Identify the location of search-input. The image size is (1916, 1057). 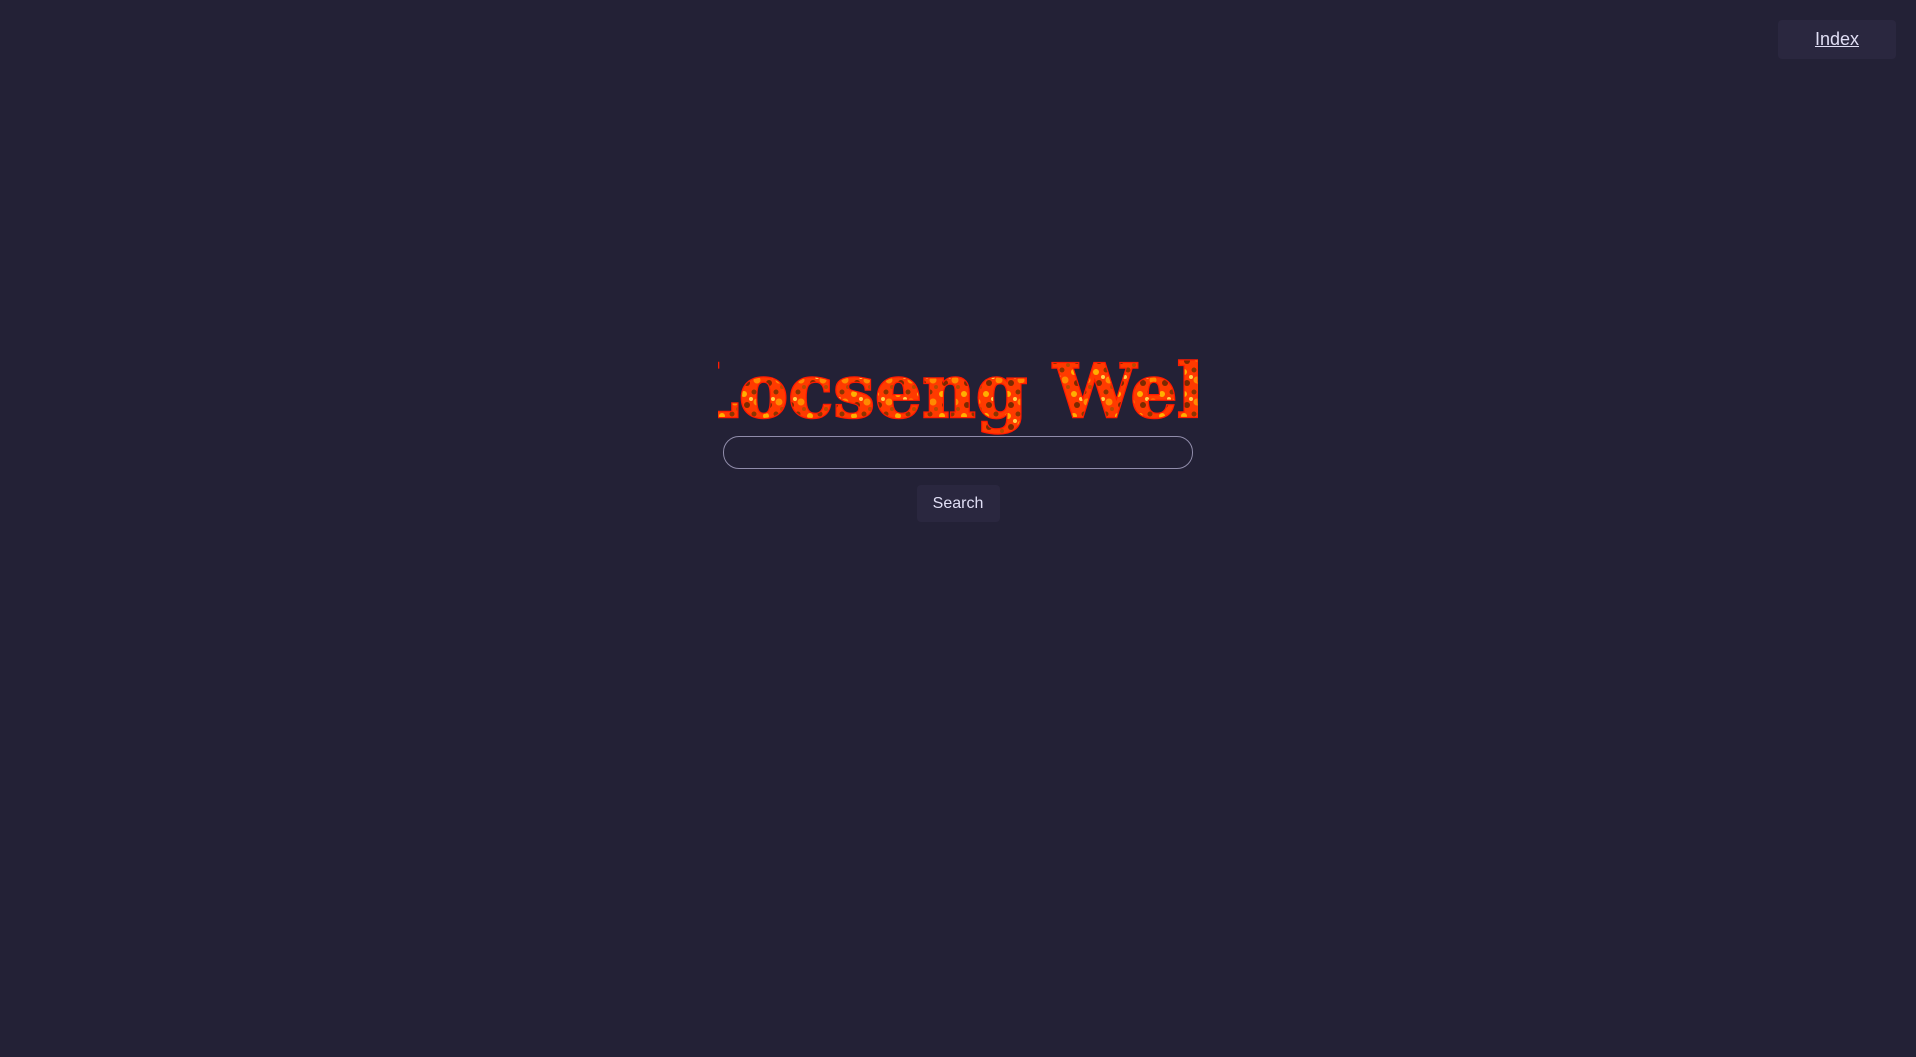
(958, 452).